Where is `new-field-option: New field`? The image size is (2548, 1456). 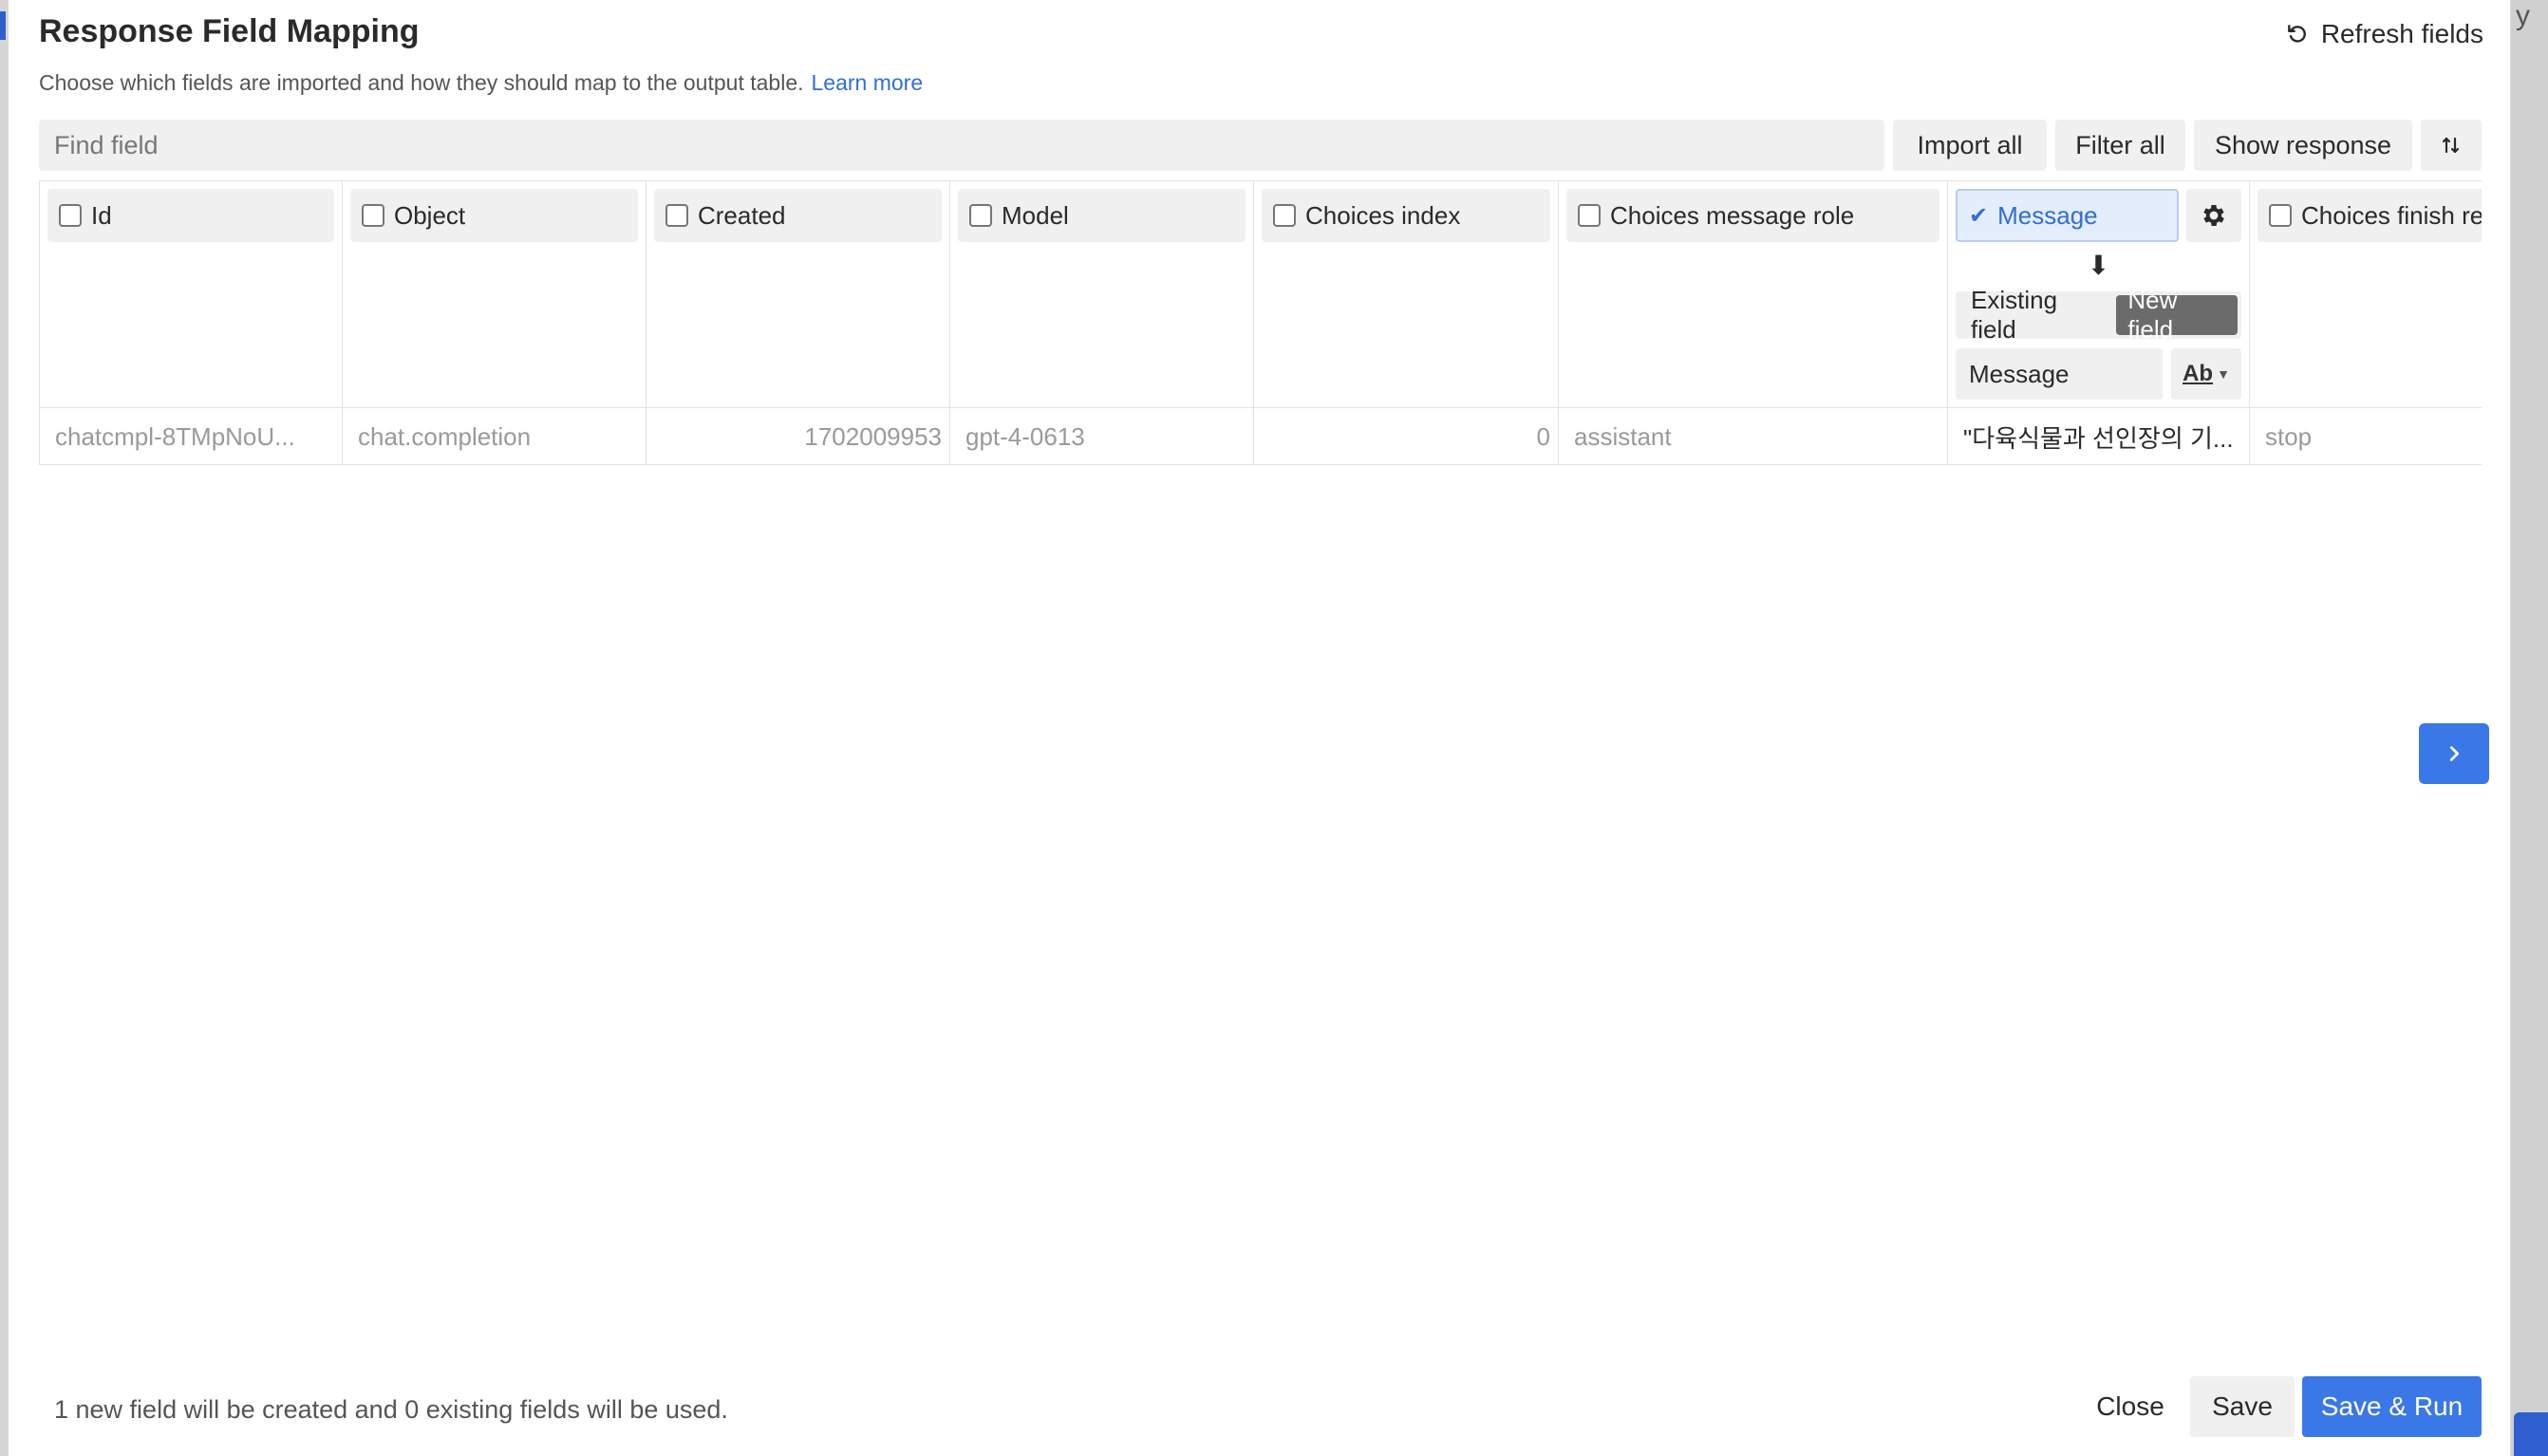
new-field-option: New field is located at coordinates (2177, 315).